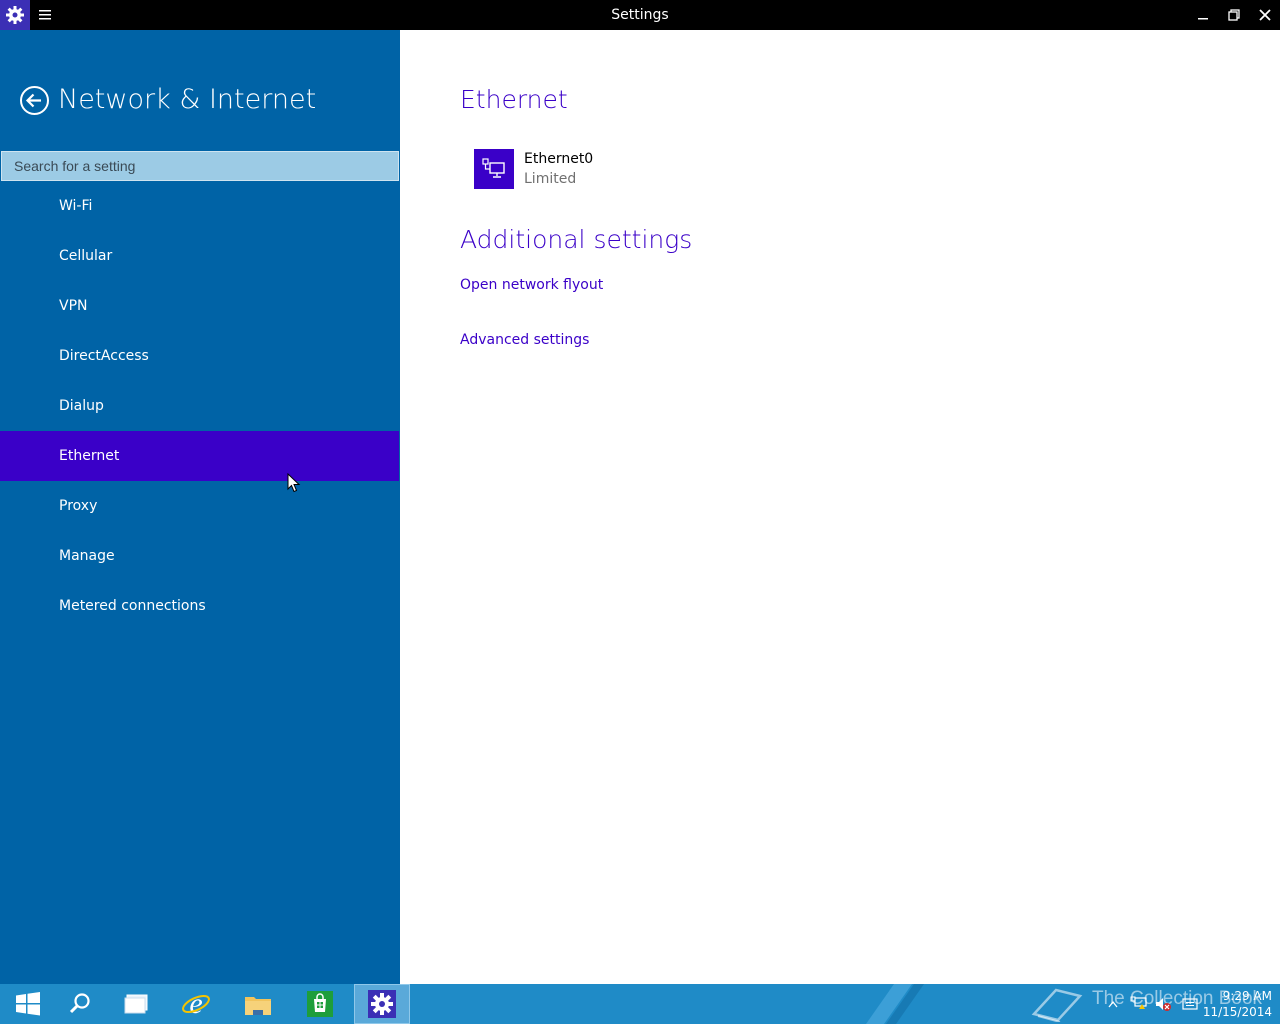  Describe the element at coordinates (1139, 1004) in the screenshot. I see `network-icon` at that location.